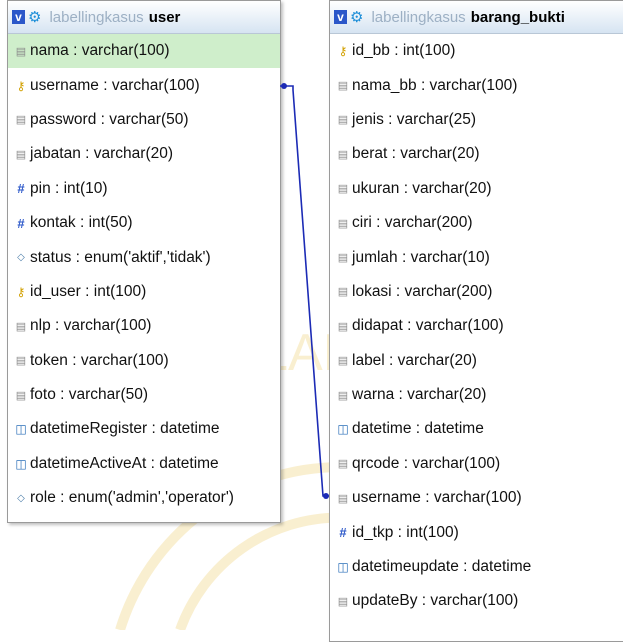 The width and height of the screenshot is (623, 642). What do you see at coordinates (284, 86) in the screenshot?
I see `relation-endpoint` at bounding box center [284, 86].